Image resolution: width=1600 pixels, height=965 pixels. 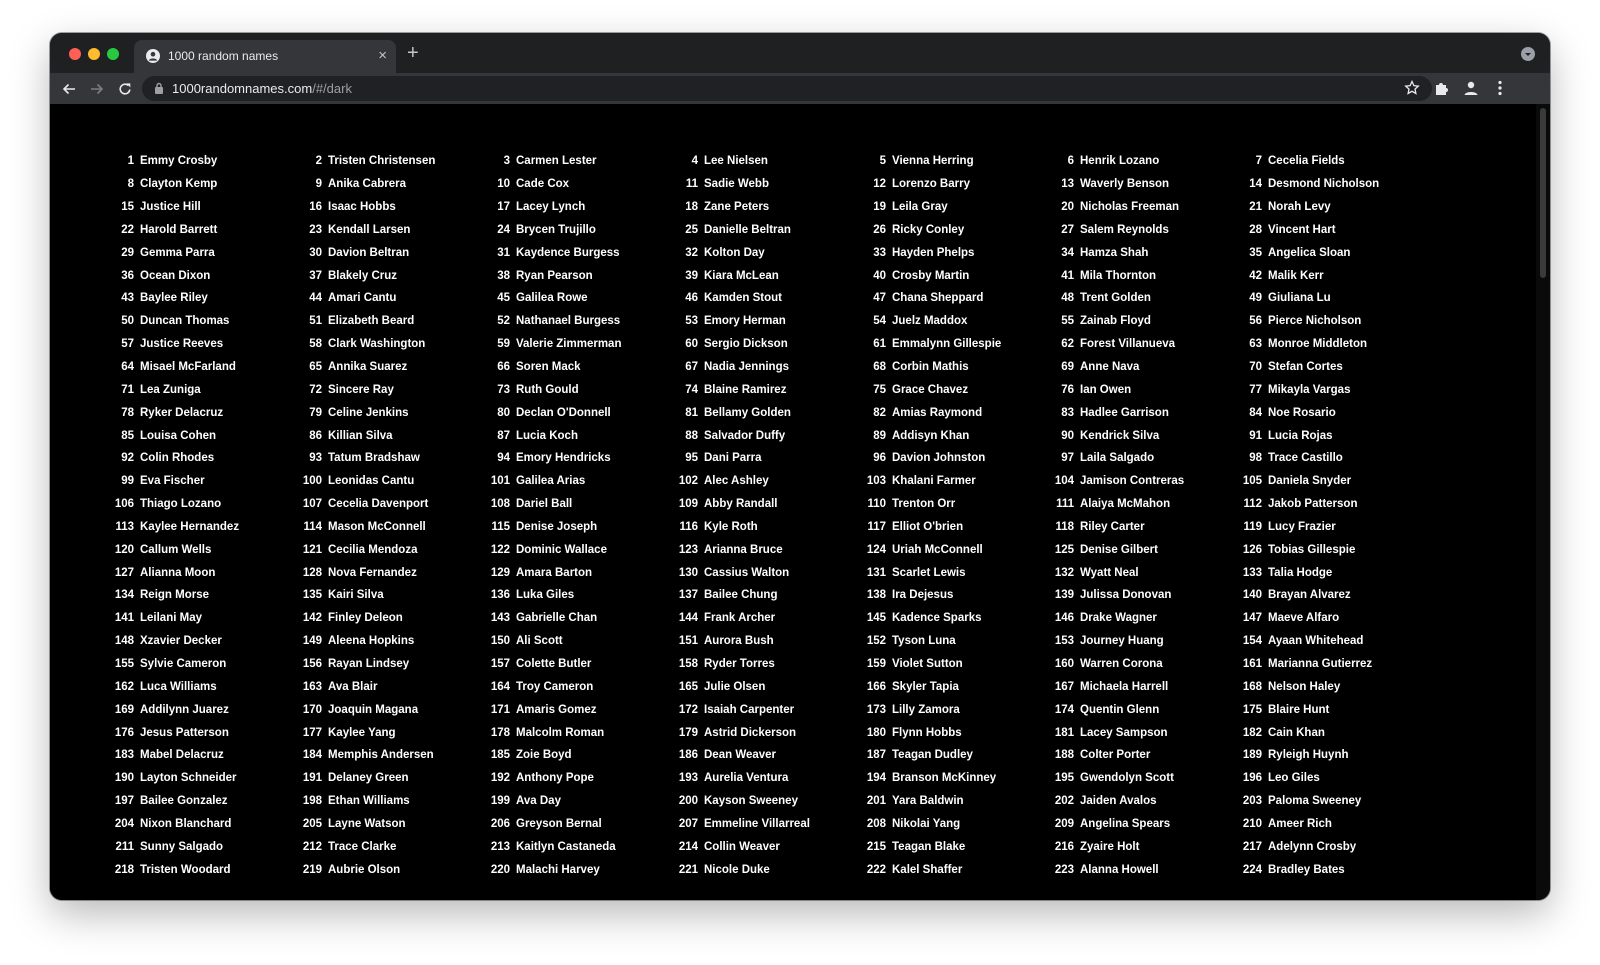 What do you see at coordinates (373, 709) in the screenshot?
I see `name-text: Joaquin Magana` at bounding box center [373, 709].